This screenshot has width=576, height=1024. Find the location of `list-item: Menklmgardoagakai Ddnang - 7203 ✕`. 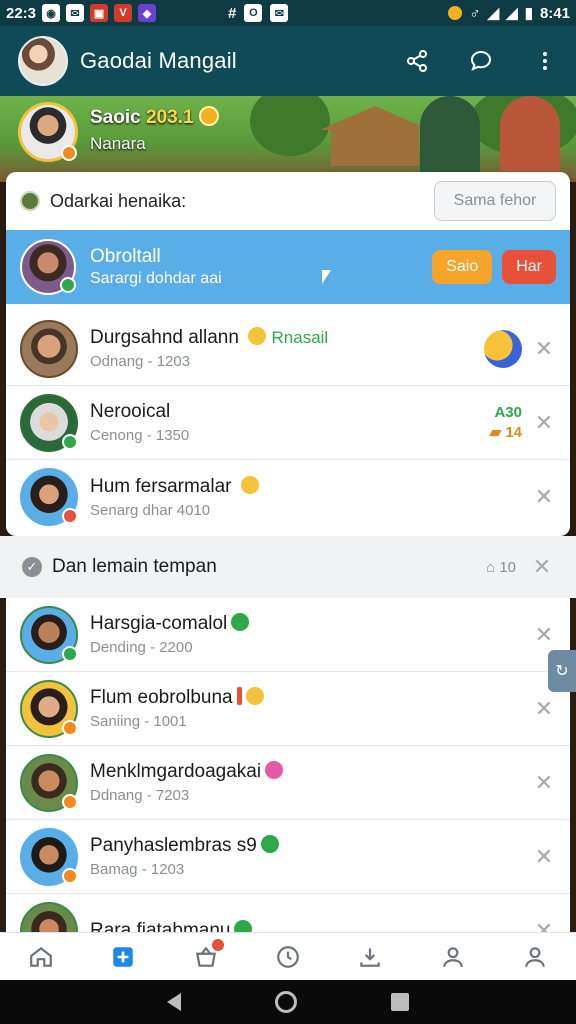

list-item: Menklmgardoagakai Ddnang - 7203 ✕ is located at coordinates (288, 783).